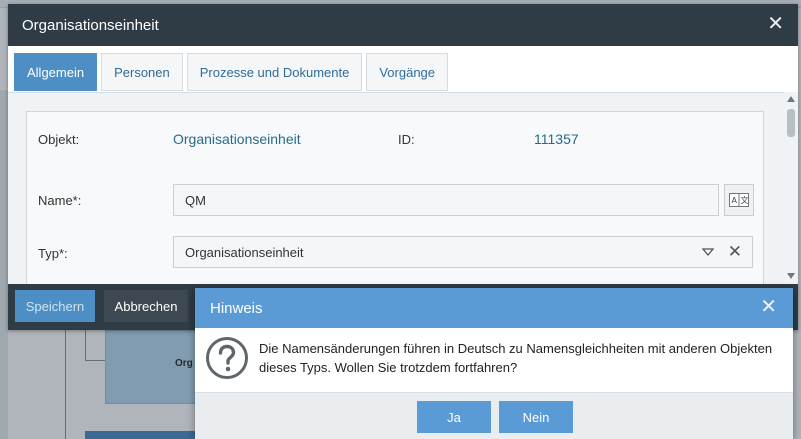 This screenshot has height=439, width=801. I want to click on name-input: QM, so click(446, 200).